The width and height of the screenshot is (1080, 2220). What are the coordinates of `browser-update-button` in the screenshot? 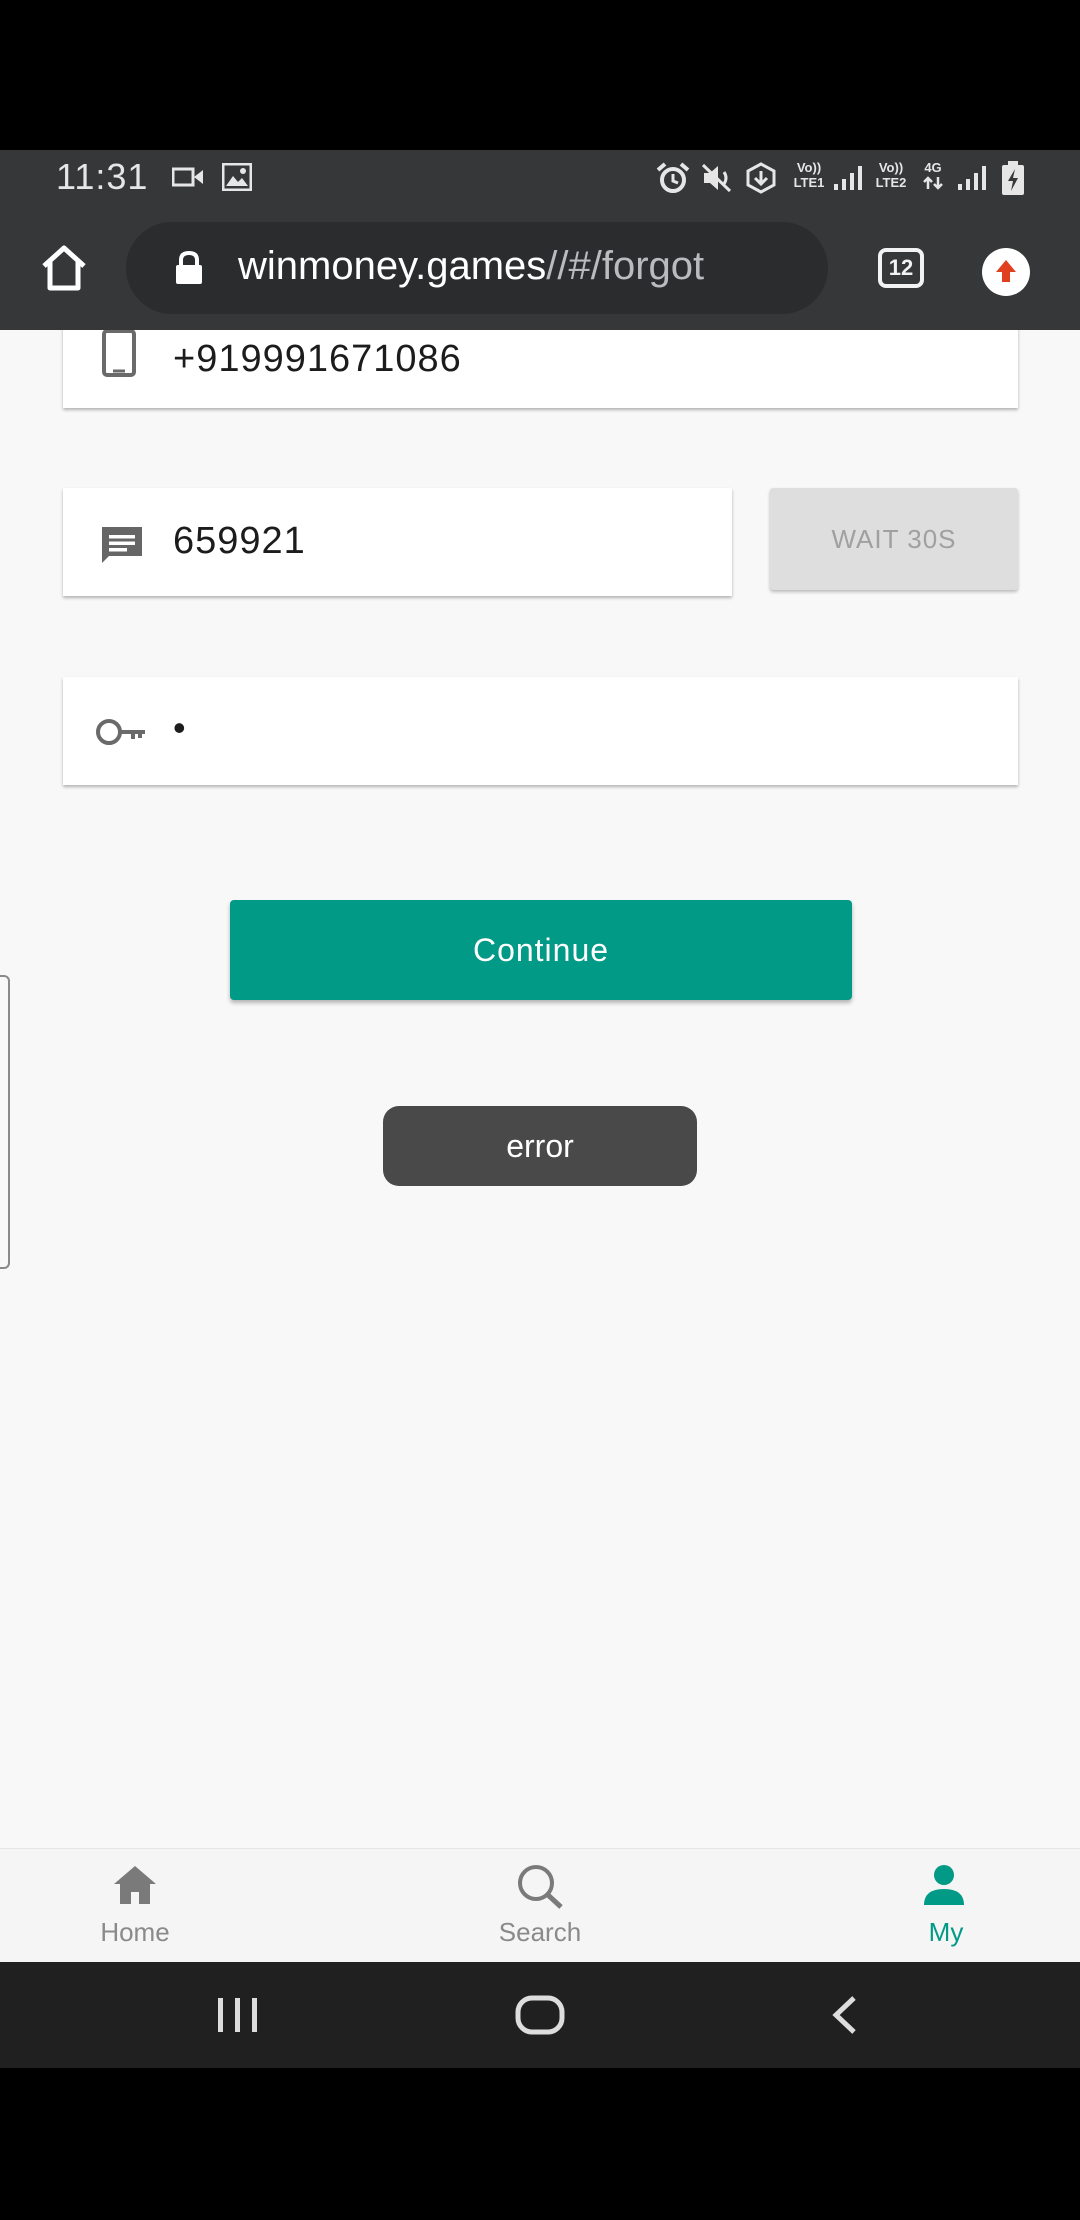 It's located at (1006, 272).